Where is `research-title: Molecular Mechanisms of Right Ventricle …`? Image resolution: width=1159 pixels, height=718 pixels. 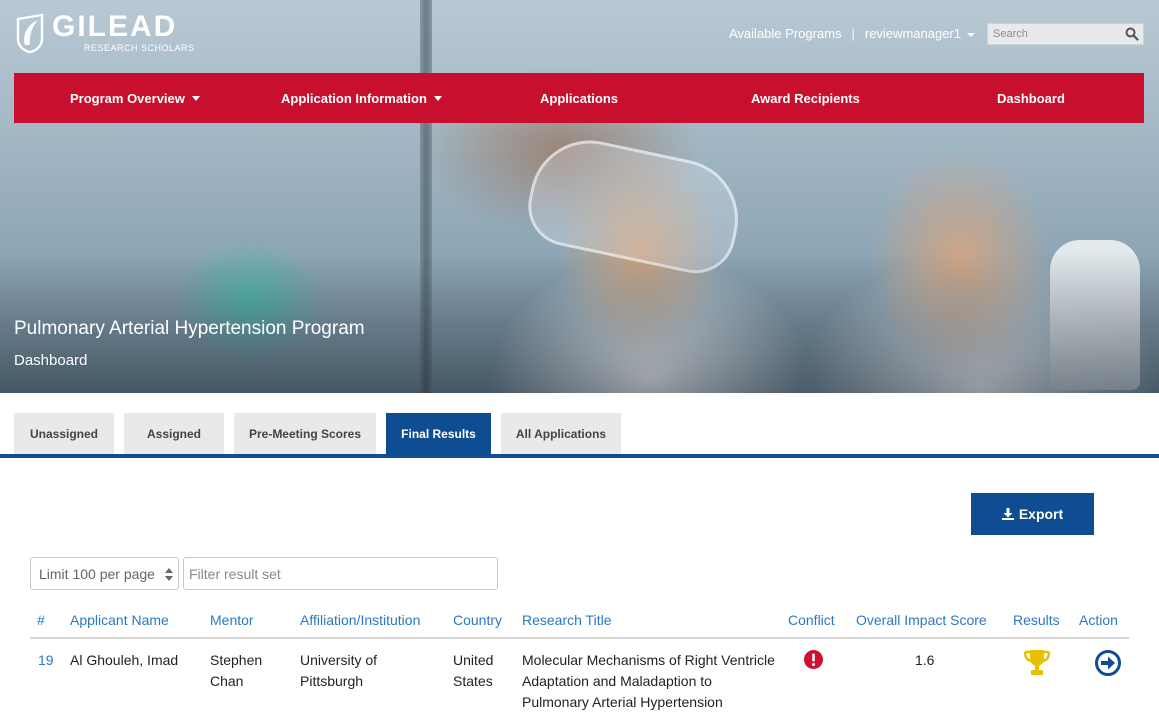
research-title: Molecular Mechanisms of Right Ventricle … is located at coordinates (648, 681).